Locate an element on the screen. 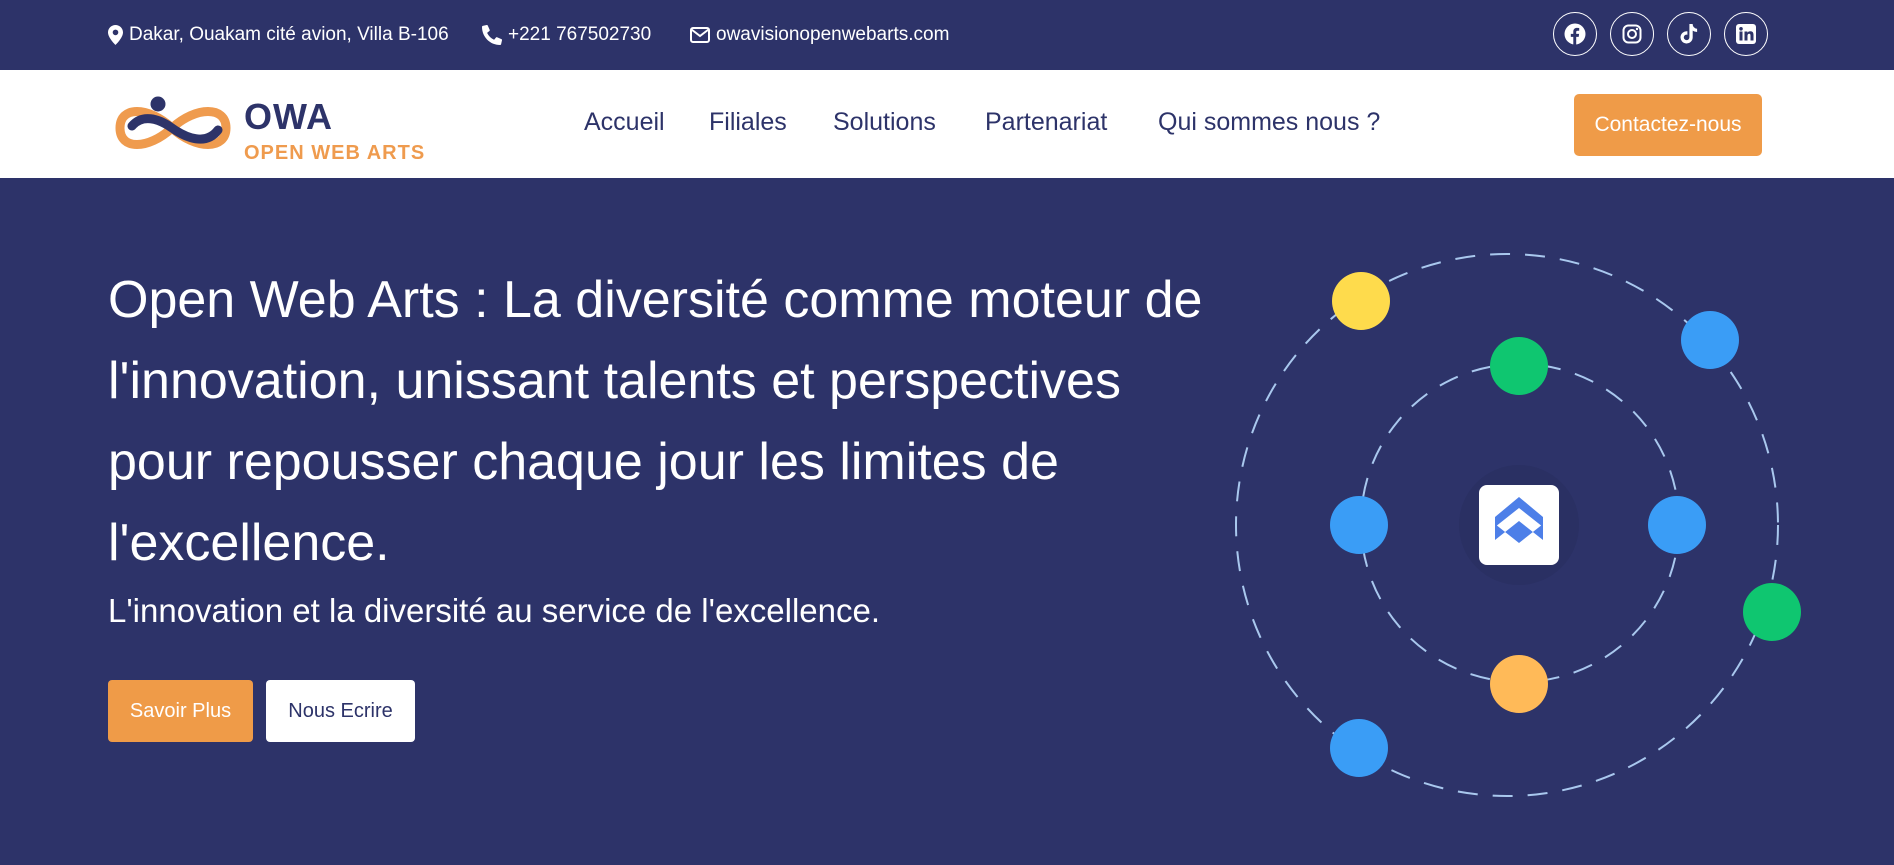 The width and height of the screenshot is (1894, 865). contact-button: Contactez-nous is located at coordinates (1668, 125).